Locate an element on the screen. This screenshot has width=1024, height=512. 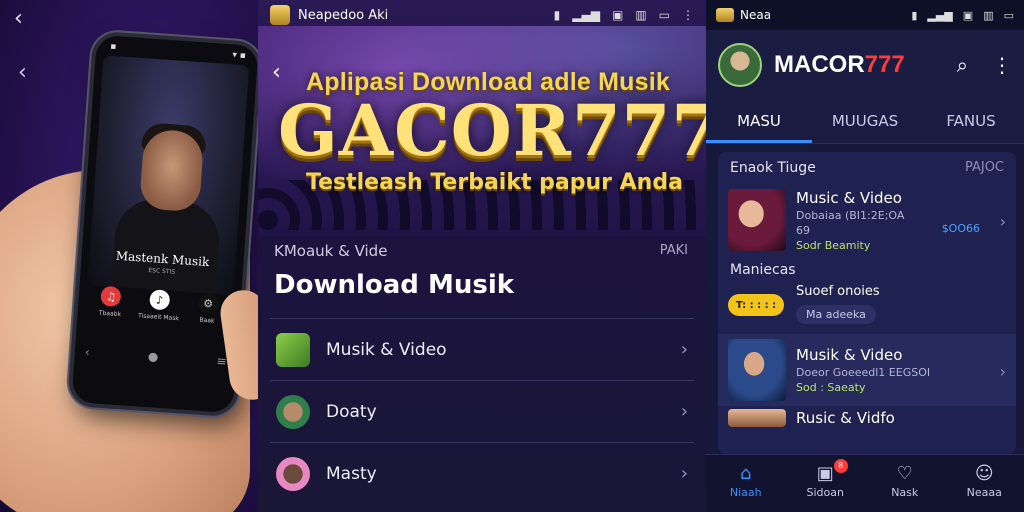
nav-nask: ♡ Nask is located at coordinates (905, 483).